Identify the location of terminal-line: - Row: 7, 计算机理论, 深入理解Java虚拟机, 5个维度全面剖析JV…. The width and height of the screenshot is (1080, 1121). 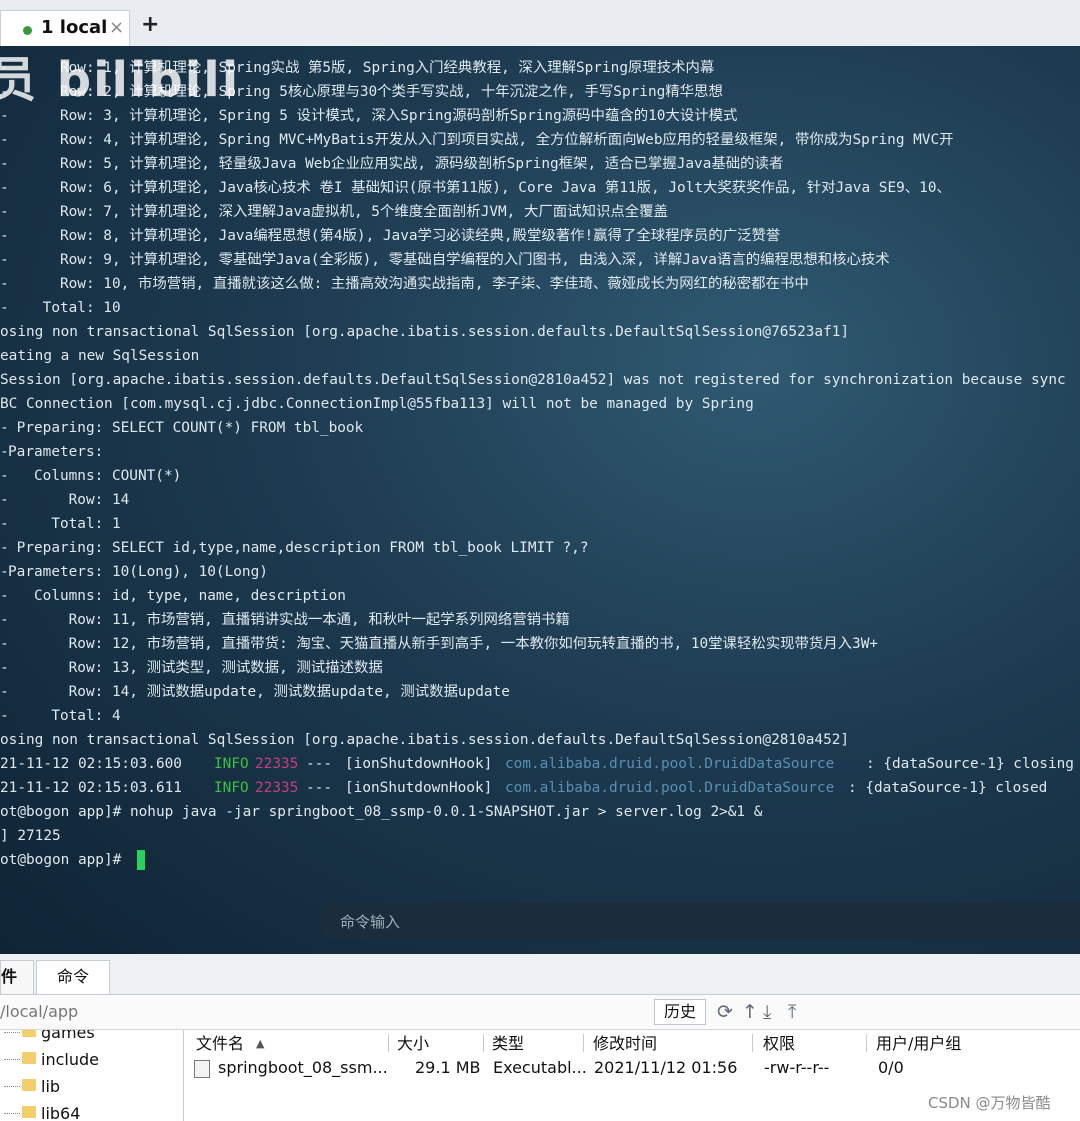
(540, 212).